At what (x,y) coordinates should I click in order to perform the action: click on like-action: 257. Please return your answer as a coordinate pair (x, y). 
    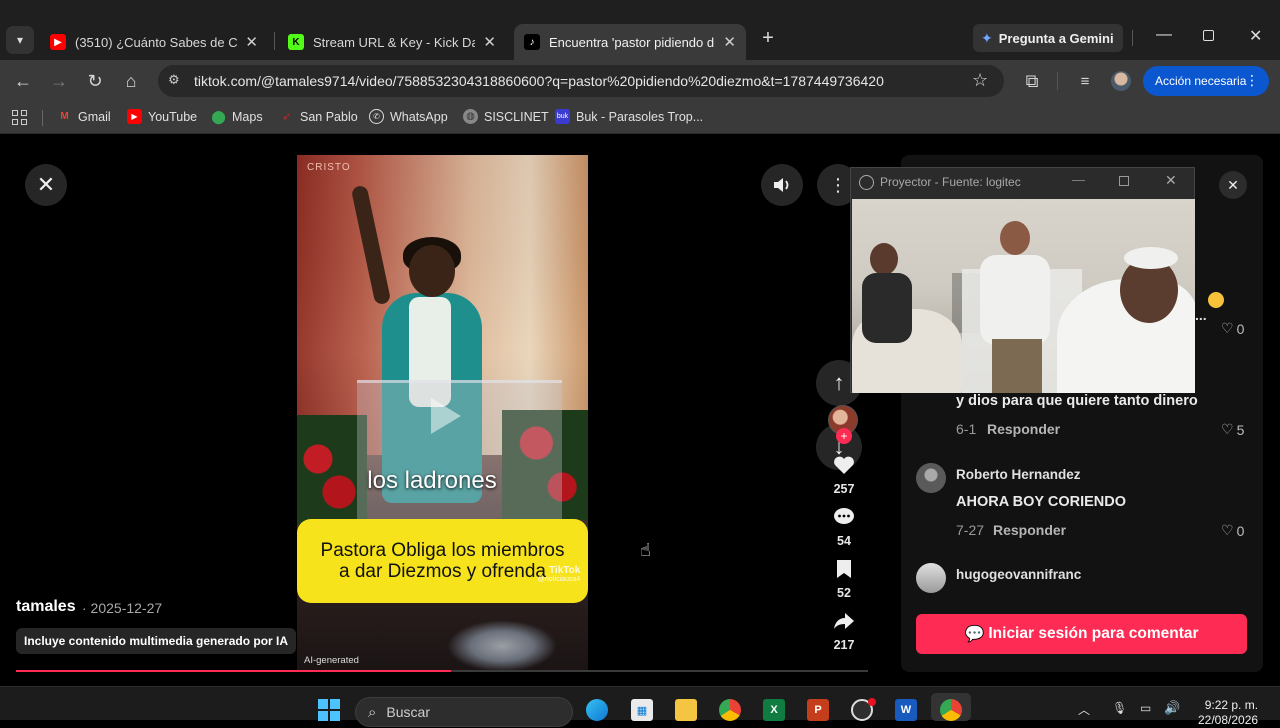
    Looking at the image, I should click on (844, 475).